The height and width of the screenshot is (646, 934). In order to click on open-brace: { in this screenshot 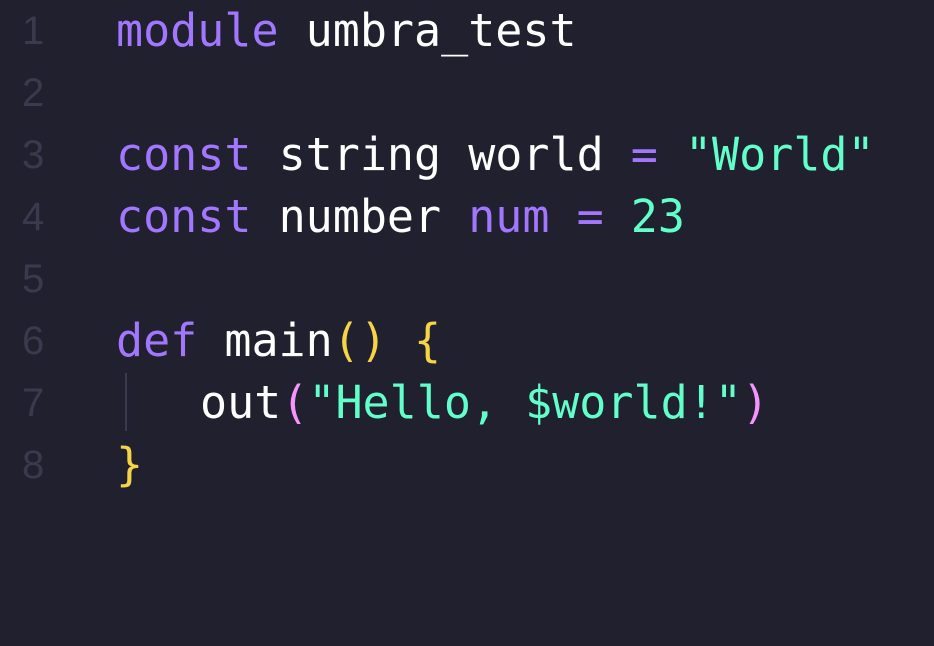, I will do `click(428, 340)`.